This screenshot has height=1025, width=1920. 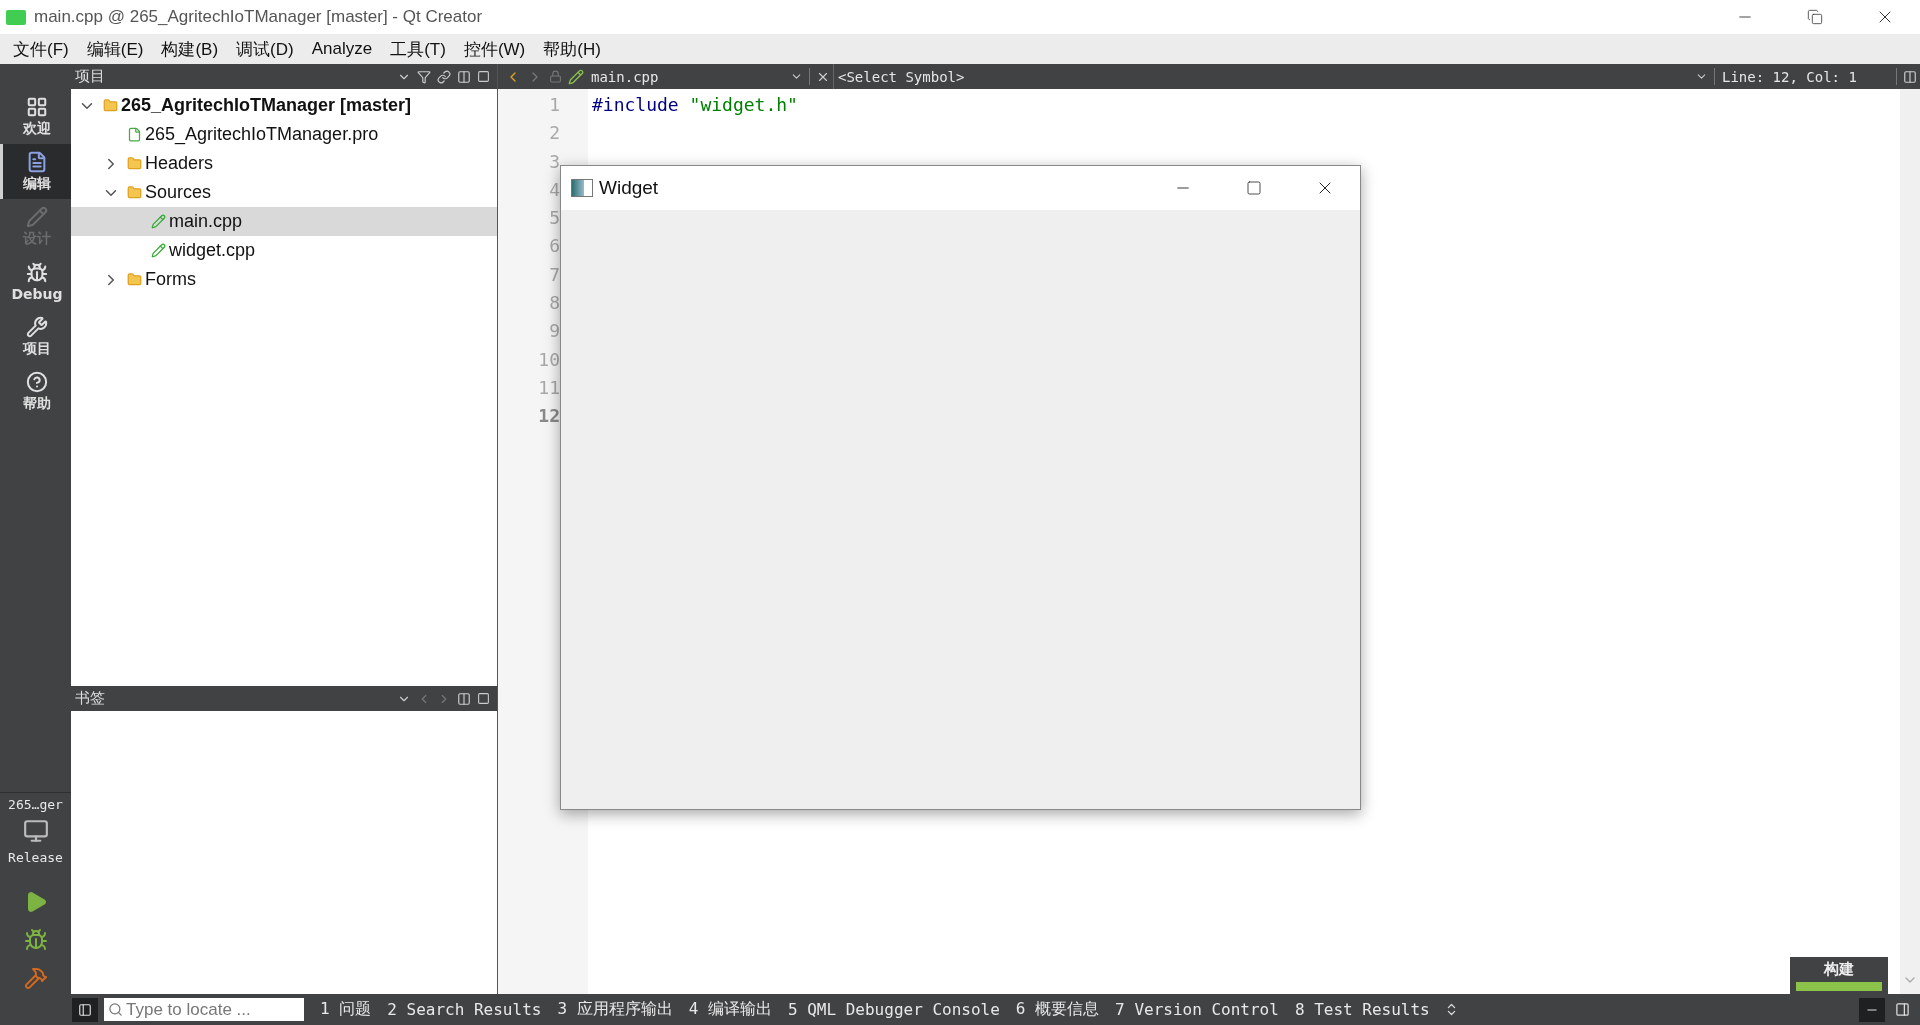 I want to click on tree-item: Forms, so click(x=284, y=279).